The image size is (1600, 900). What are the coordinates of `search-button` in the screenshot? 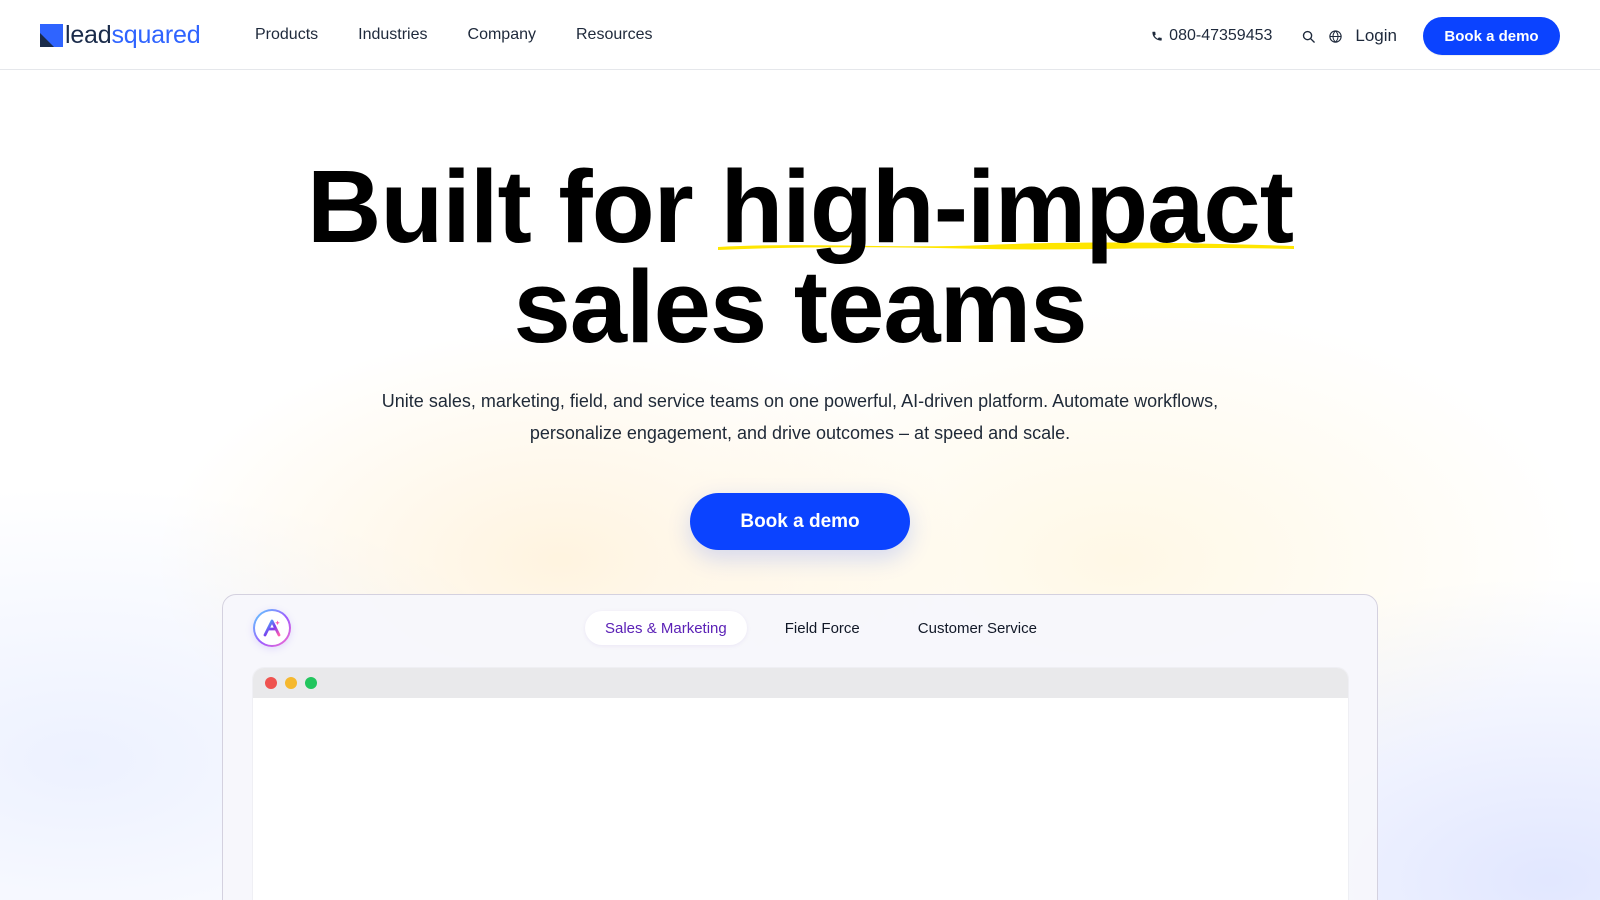 It's located at (1308, 36).